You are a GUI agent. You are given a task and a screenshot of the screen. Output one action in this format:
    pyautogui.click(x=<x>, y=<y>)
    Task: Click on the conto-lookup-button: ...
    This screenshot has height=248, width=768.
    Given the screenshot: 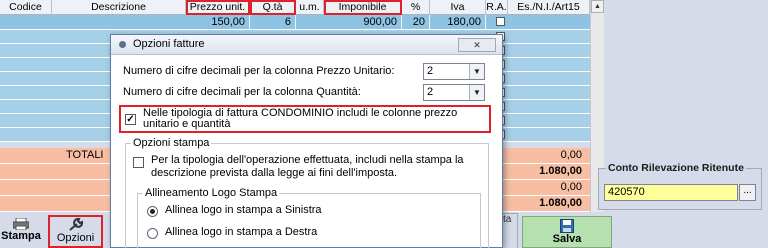 What is the action you would take?
    pyautogui.click(x=747, y=192)
    